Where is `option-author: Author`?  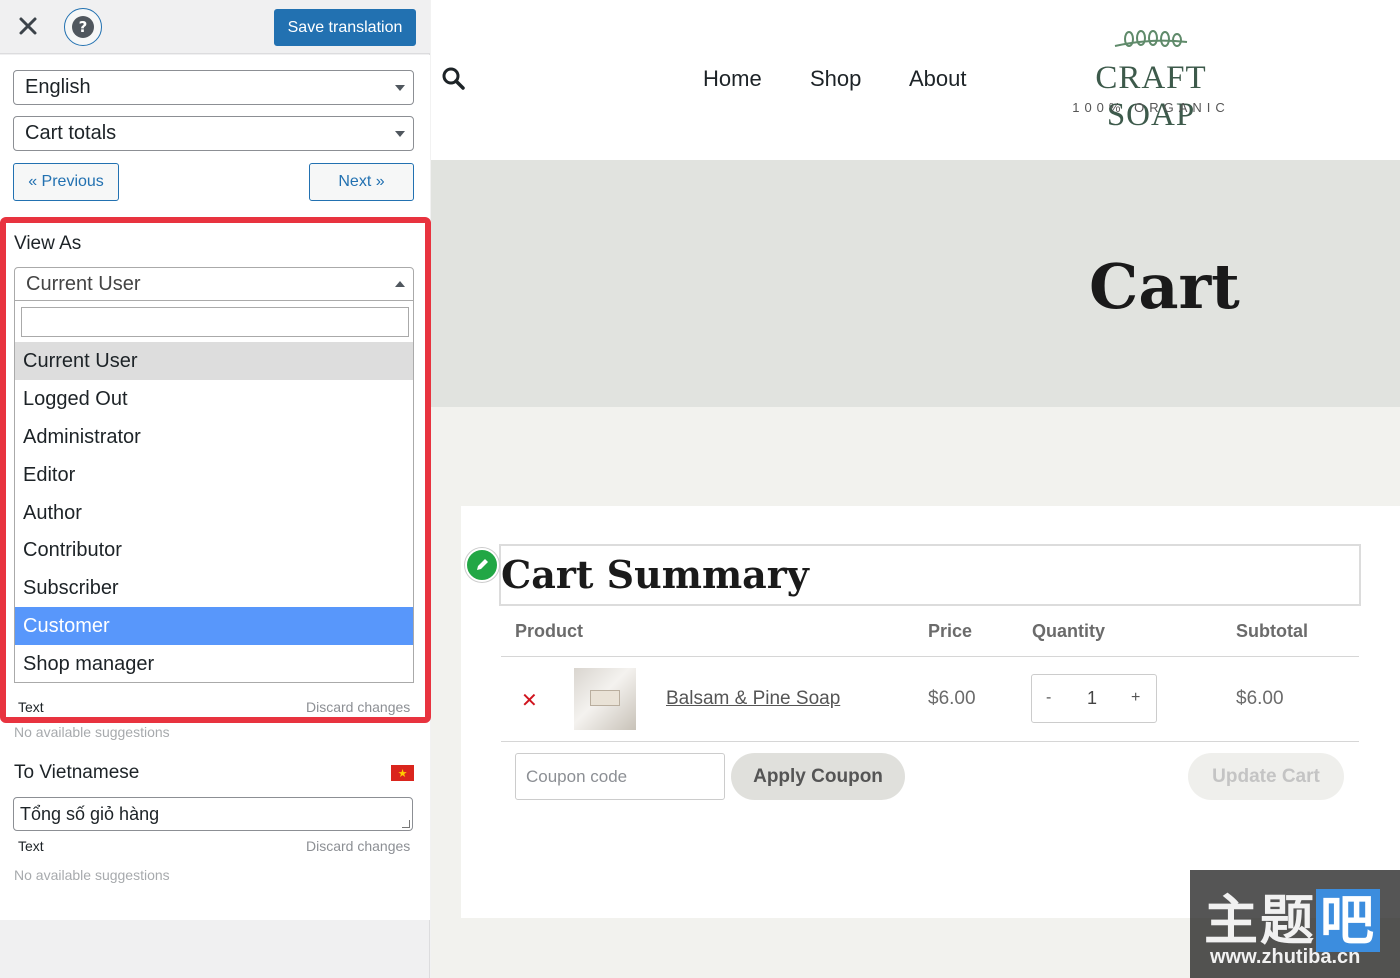 option-author: Author is located at coordinates (214, 513).